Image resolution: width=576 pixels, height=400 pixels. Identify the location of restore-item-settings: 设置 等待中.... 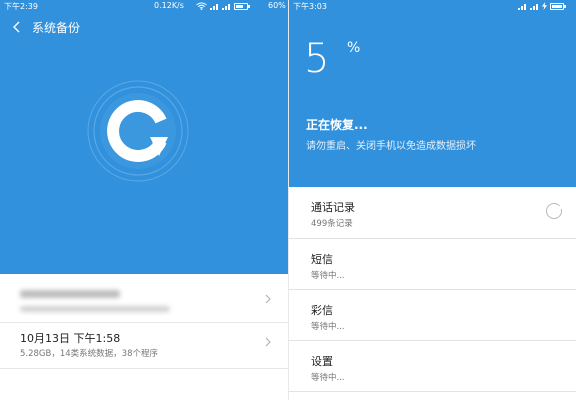
(432, 366).